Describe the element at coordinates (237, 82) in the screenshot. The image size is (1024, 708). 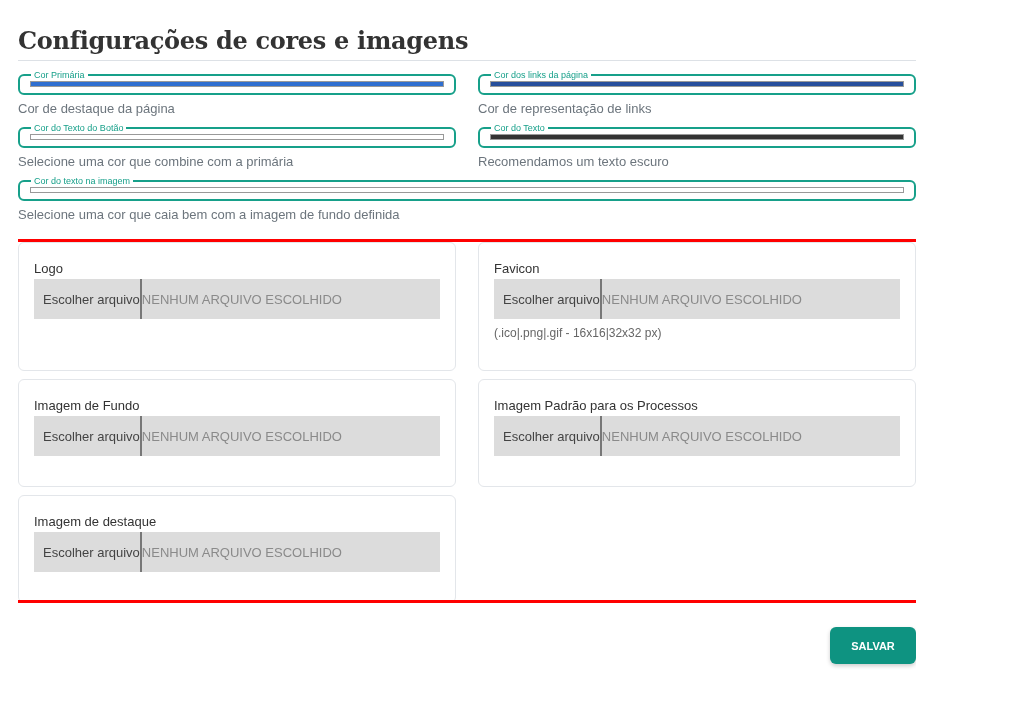
I see `color-field: Cor Primária` at that location.